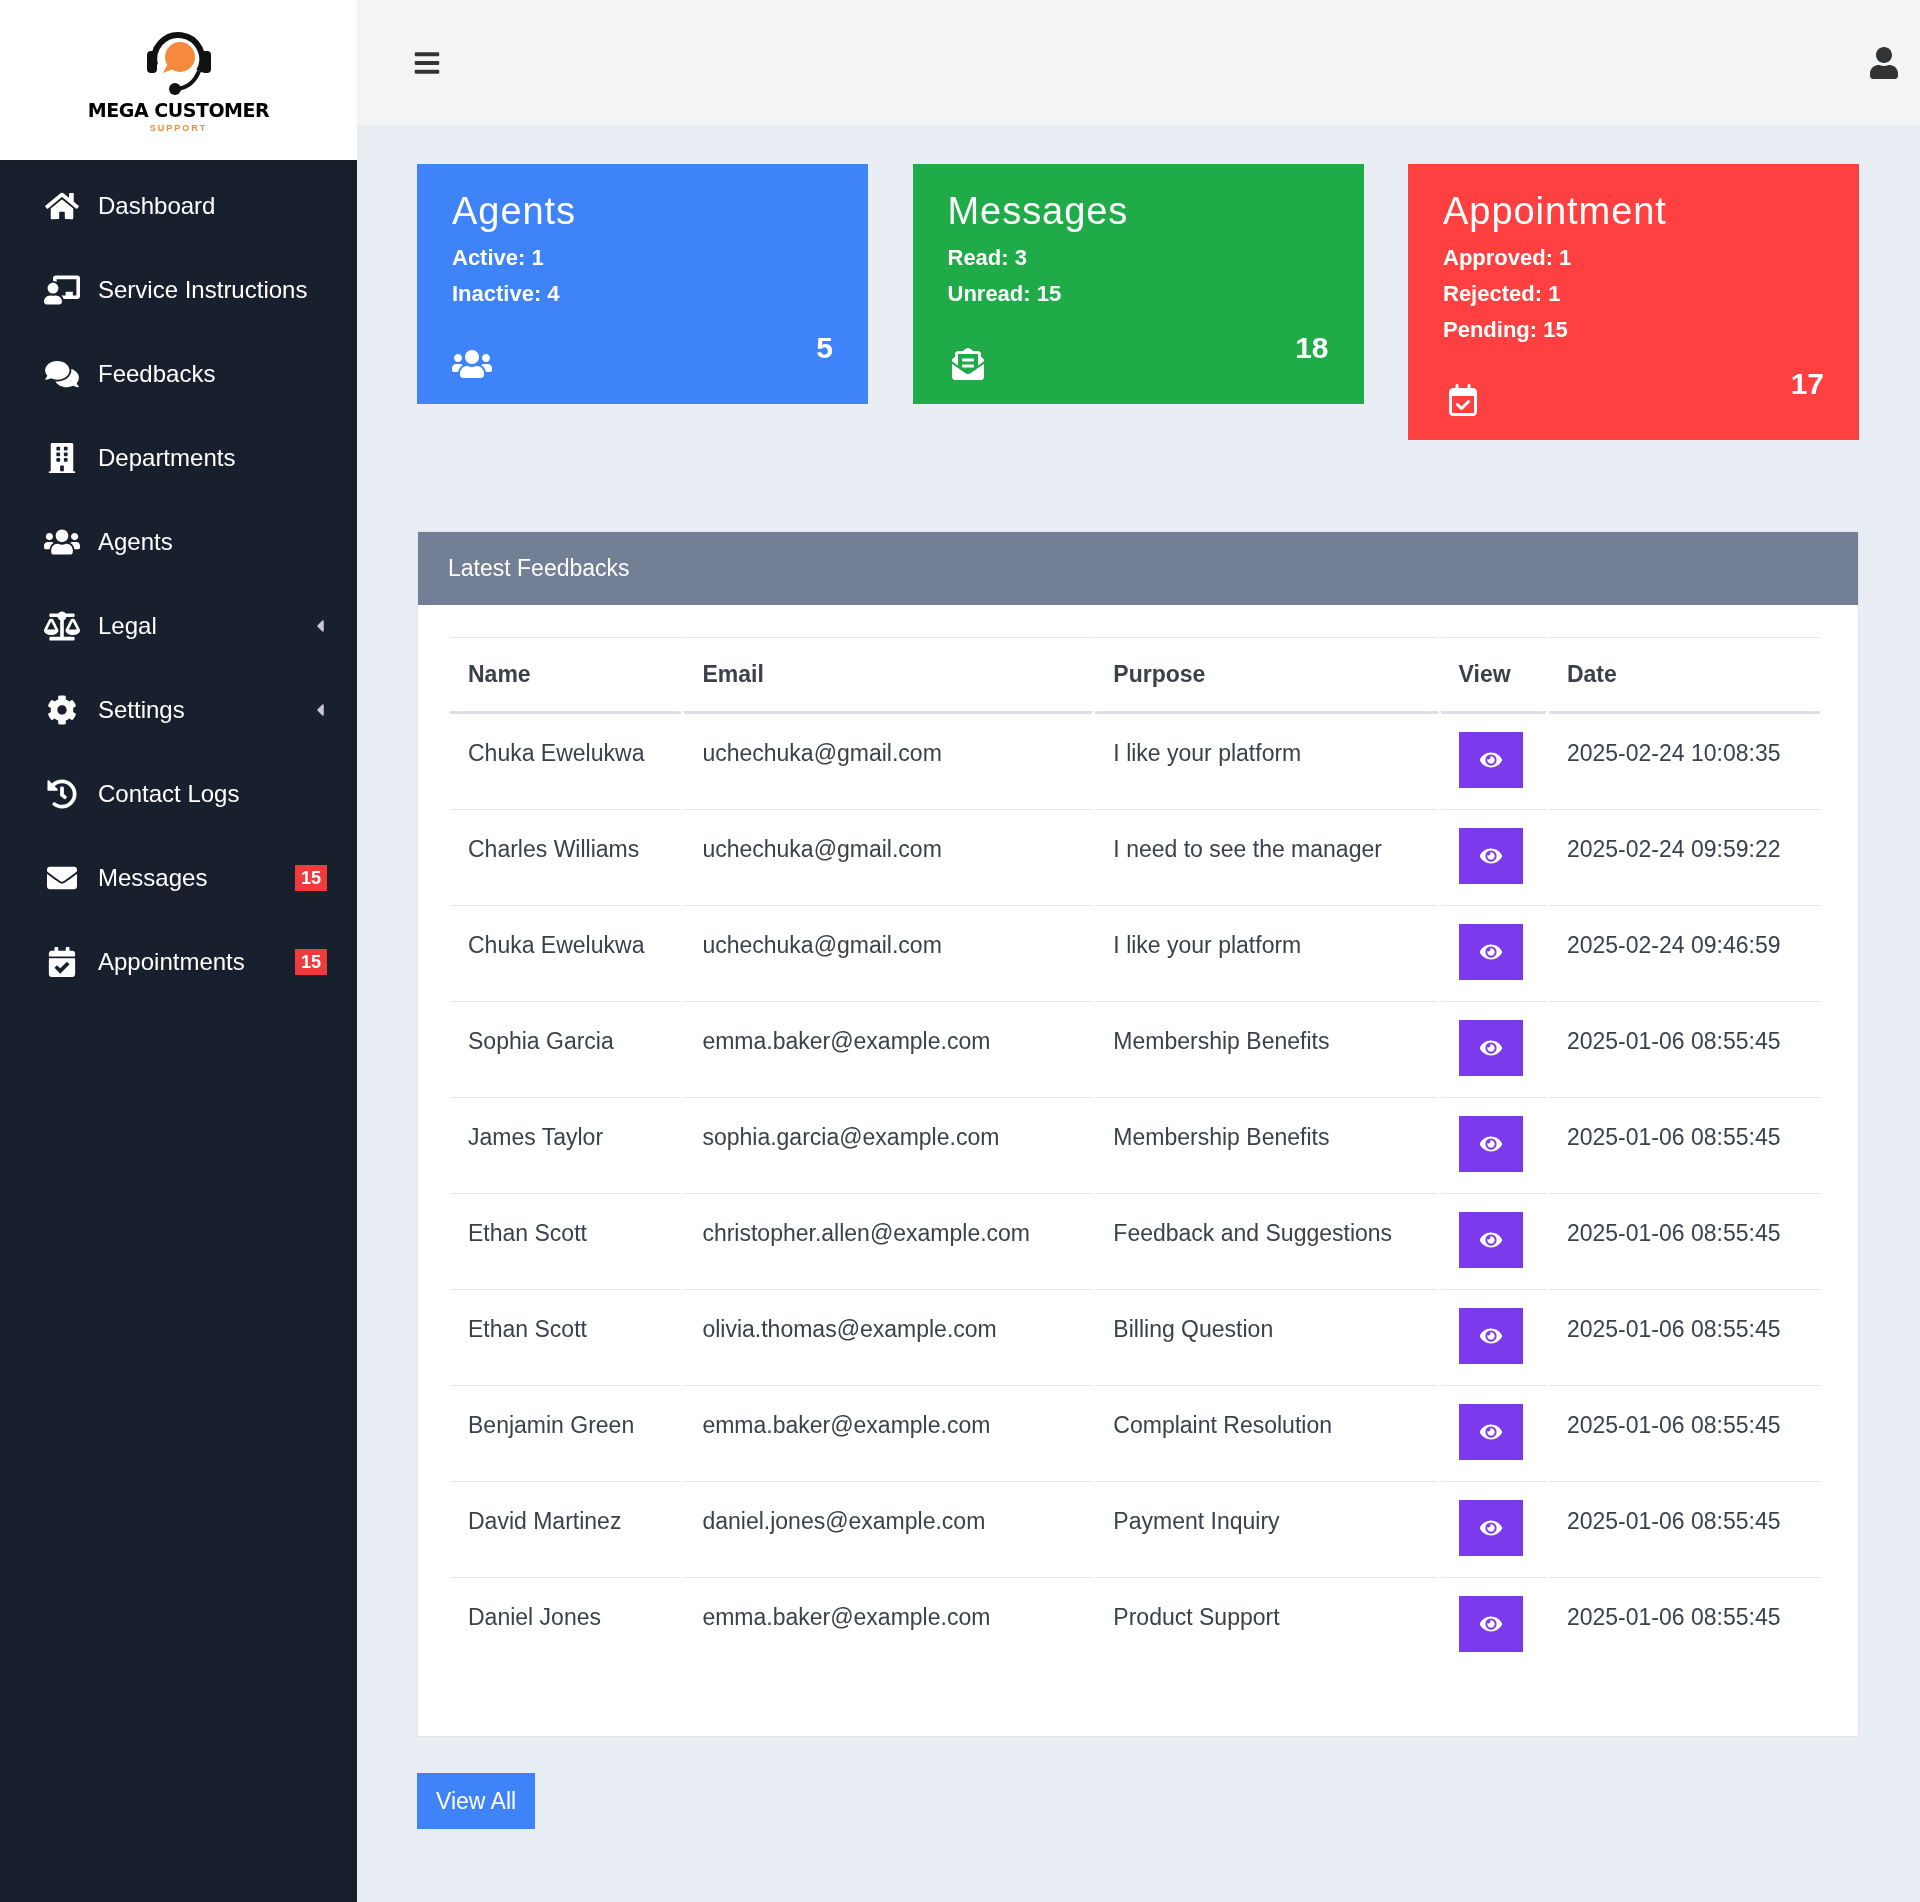 This screenshot has height=1902, width=1920. What do you see at coordinates (1266, 1338) in the screenshot?
I see `table-cell: Billing Question` at bounding box center [1266, 1338].